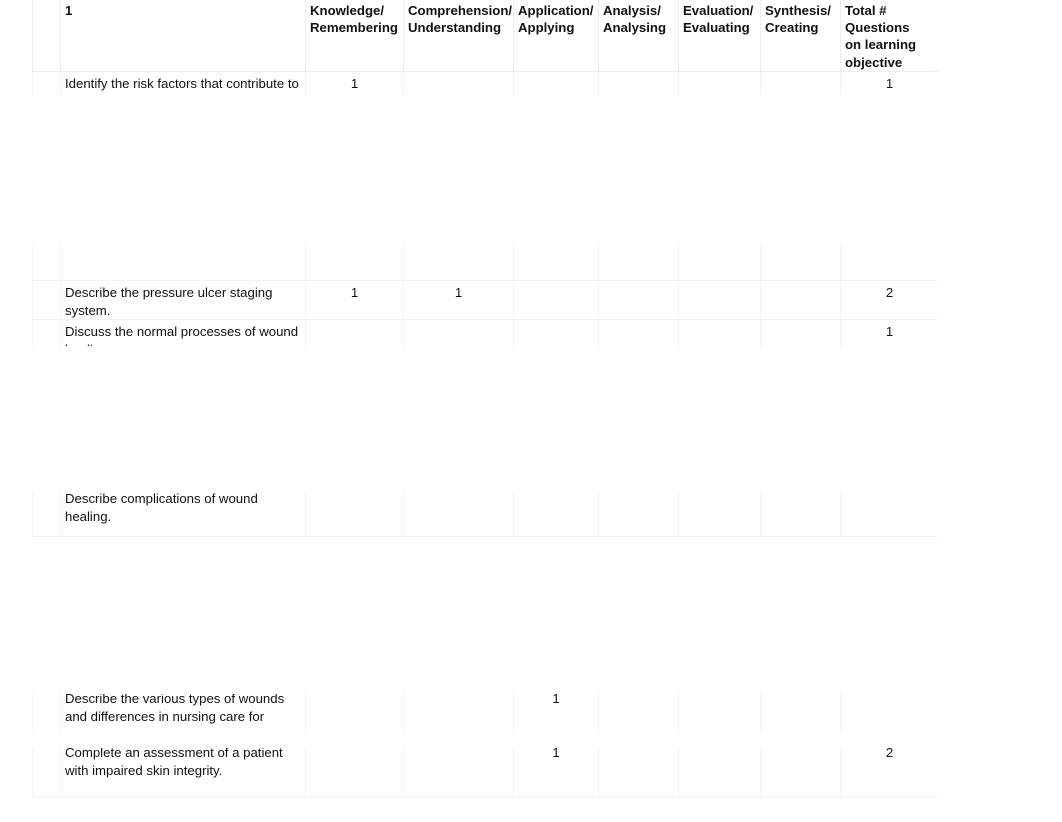 This screenshot has height=822, width=1062. What do you see at coordinates (716, 28) in the screenshot?
I see `header-evaluation-line2: Evaluating` at bounding box center [716, 28].